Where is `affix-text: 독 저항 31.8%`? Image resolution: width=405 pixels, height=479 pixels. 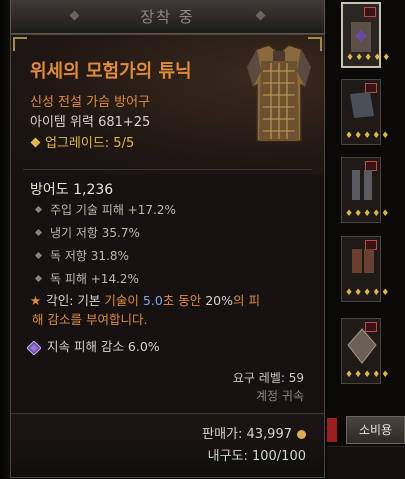
affix-text: 독 저항 31.8% is located at coordinates (89, 256).